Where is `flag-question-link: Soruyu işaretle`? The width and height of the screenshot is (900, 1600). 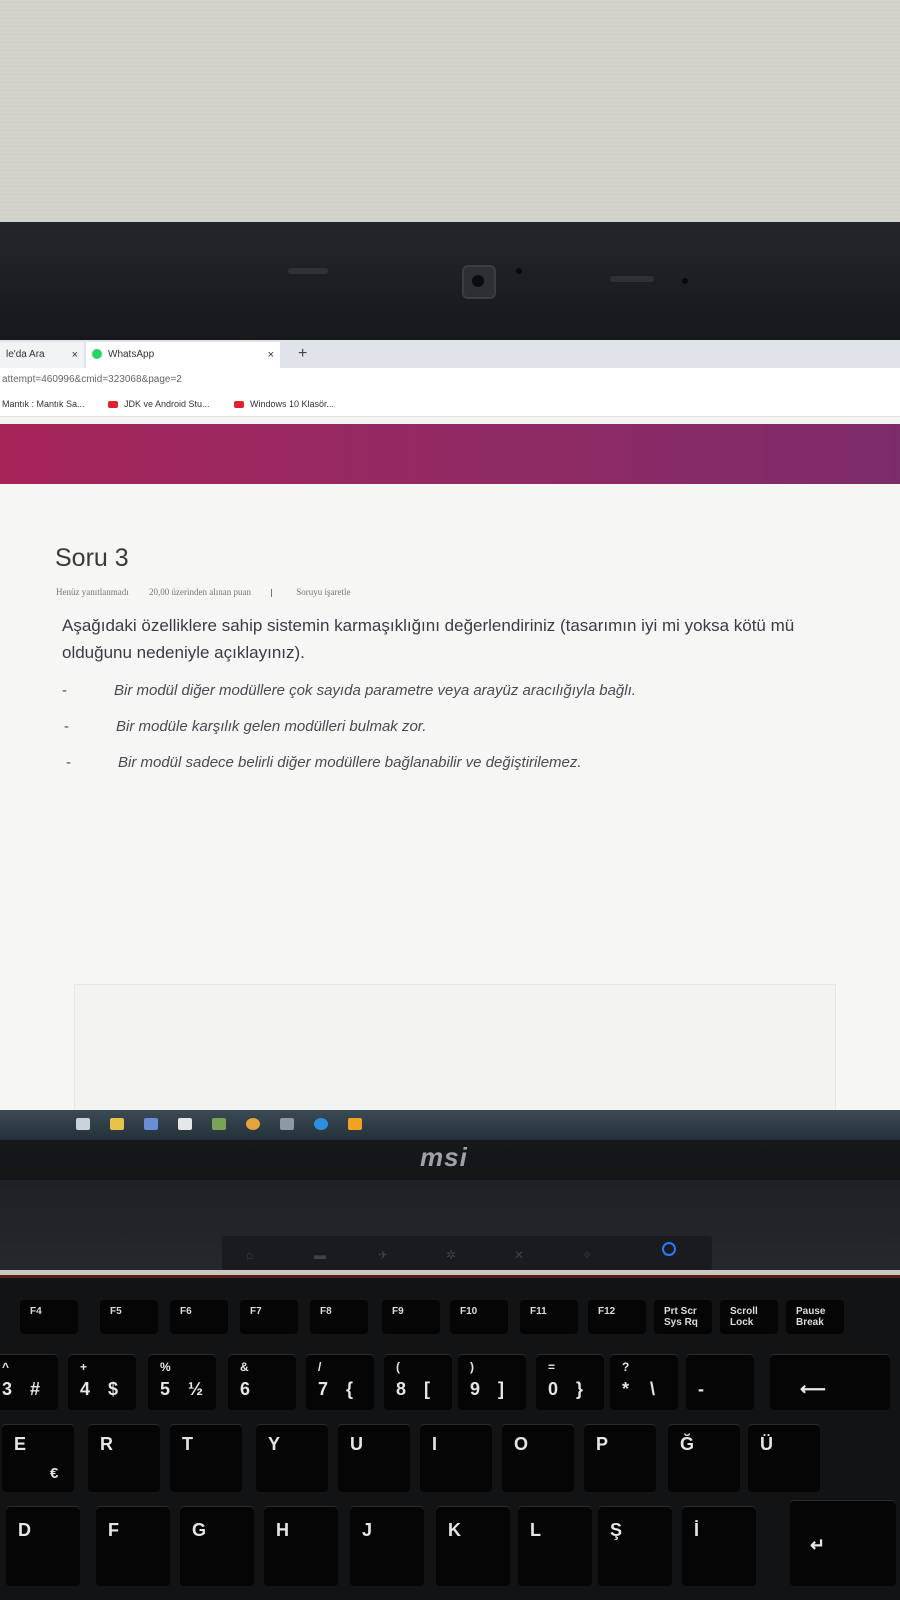
flag-question-link: Soruyu işaretle is located at coordinates (319, 592).